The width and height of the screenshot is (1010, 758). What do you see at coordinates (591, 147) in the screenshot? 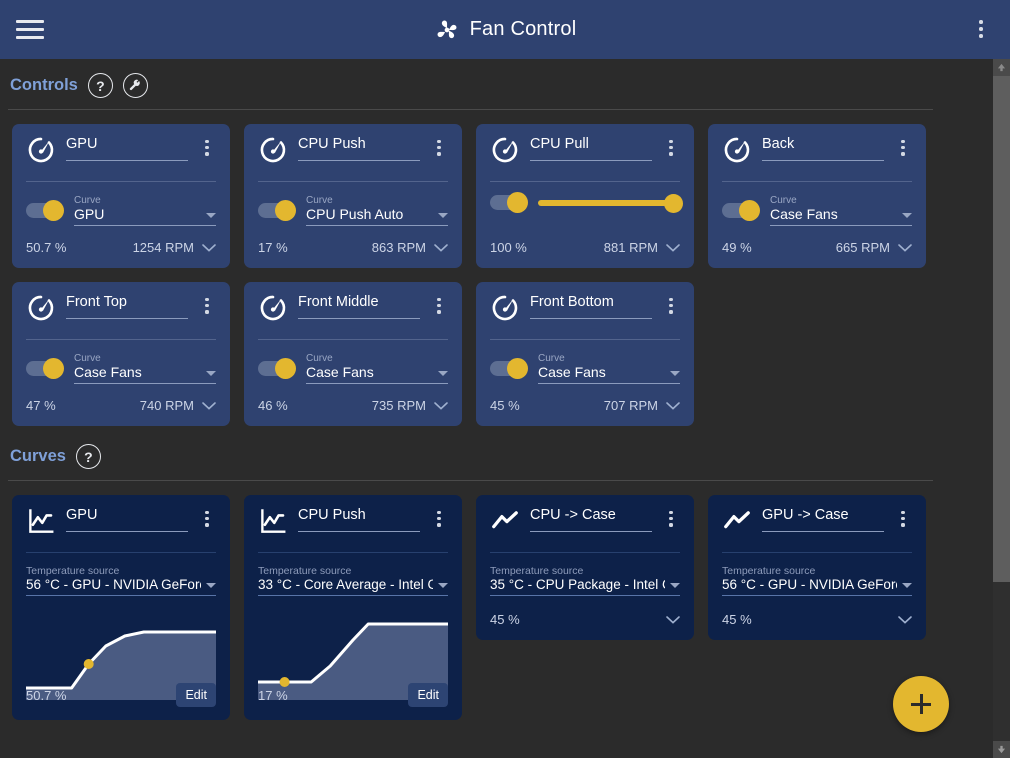
I see `control-name-field: CPU Pull` at bounding box center [591, 147].